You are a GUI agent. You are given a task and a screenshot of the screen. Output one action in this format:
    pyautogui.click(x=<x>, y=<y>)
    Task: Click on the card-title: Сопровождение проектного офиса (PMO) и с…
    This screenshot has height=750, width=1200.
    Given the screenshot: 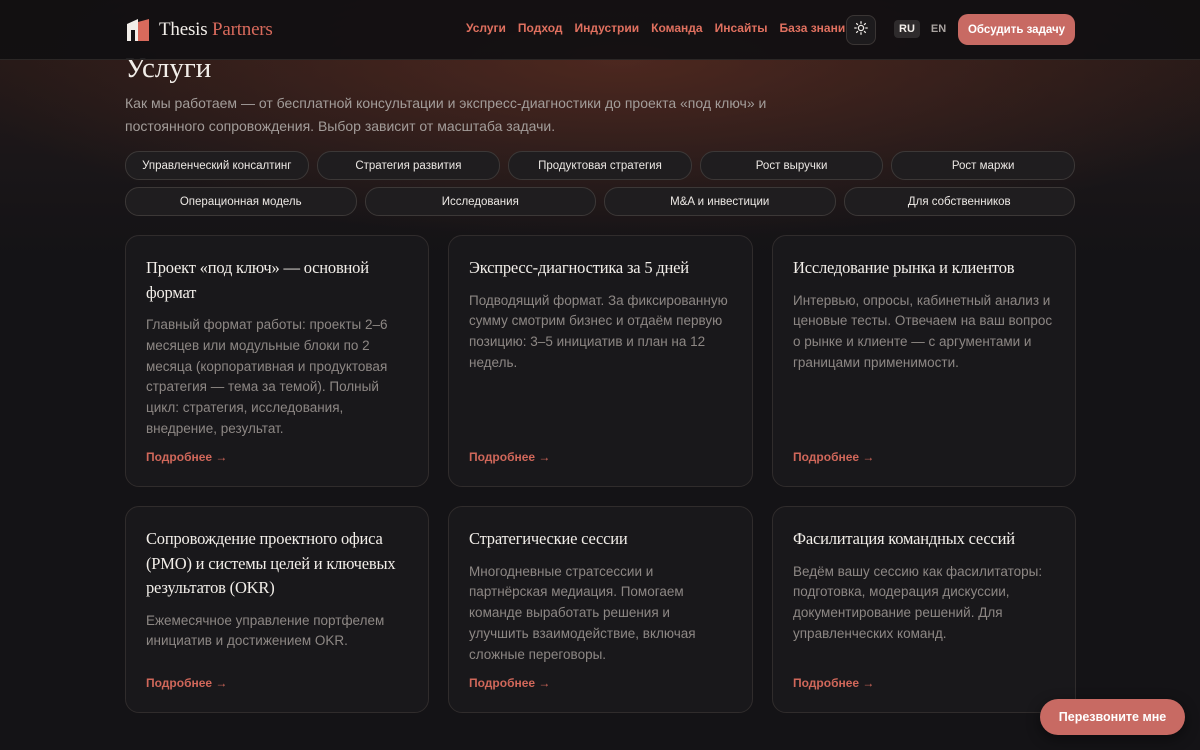 What is the action you would take?
    pyautogui.click(x=271, y=563)
    